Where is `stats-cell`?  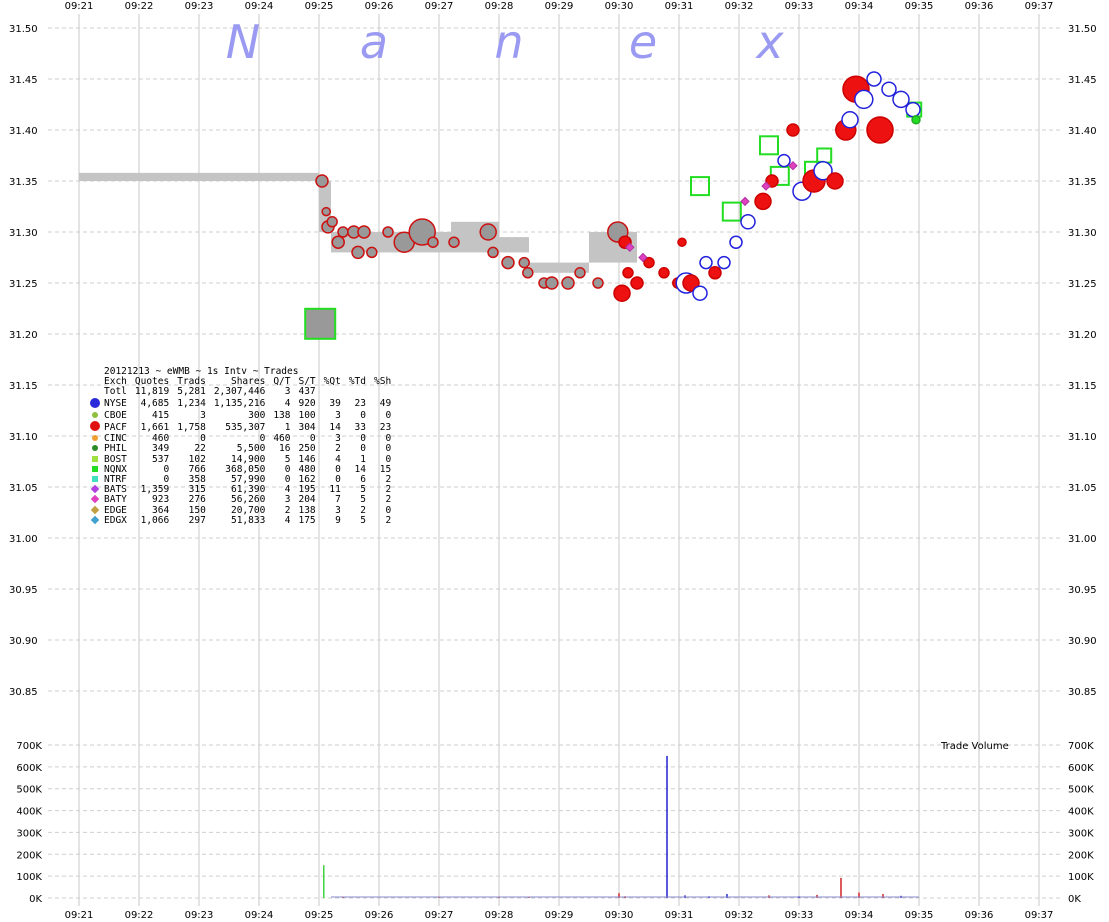
stats-cell is located at coordinates (328, 392).